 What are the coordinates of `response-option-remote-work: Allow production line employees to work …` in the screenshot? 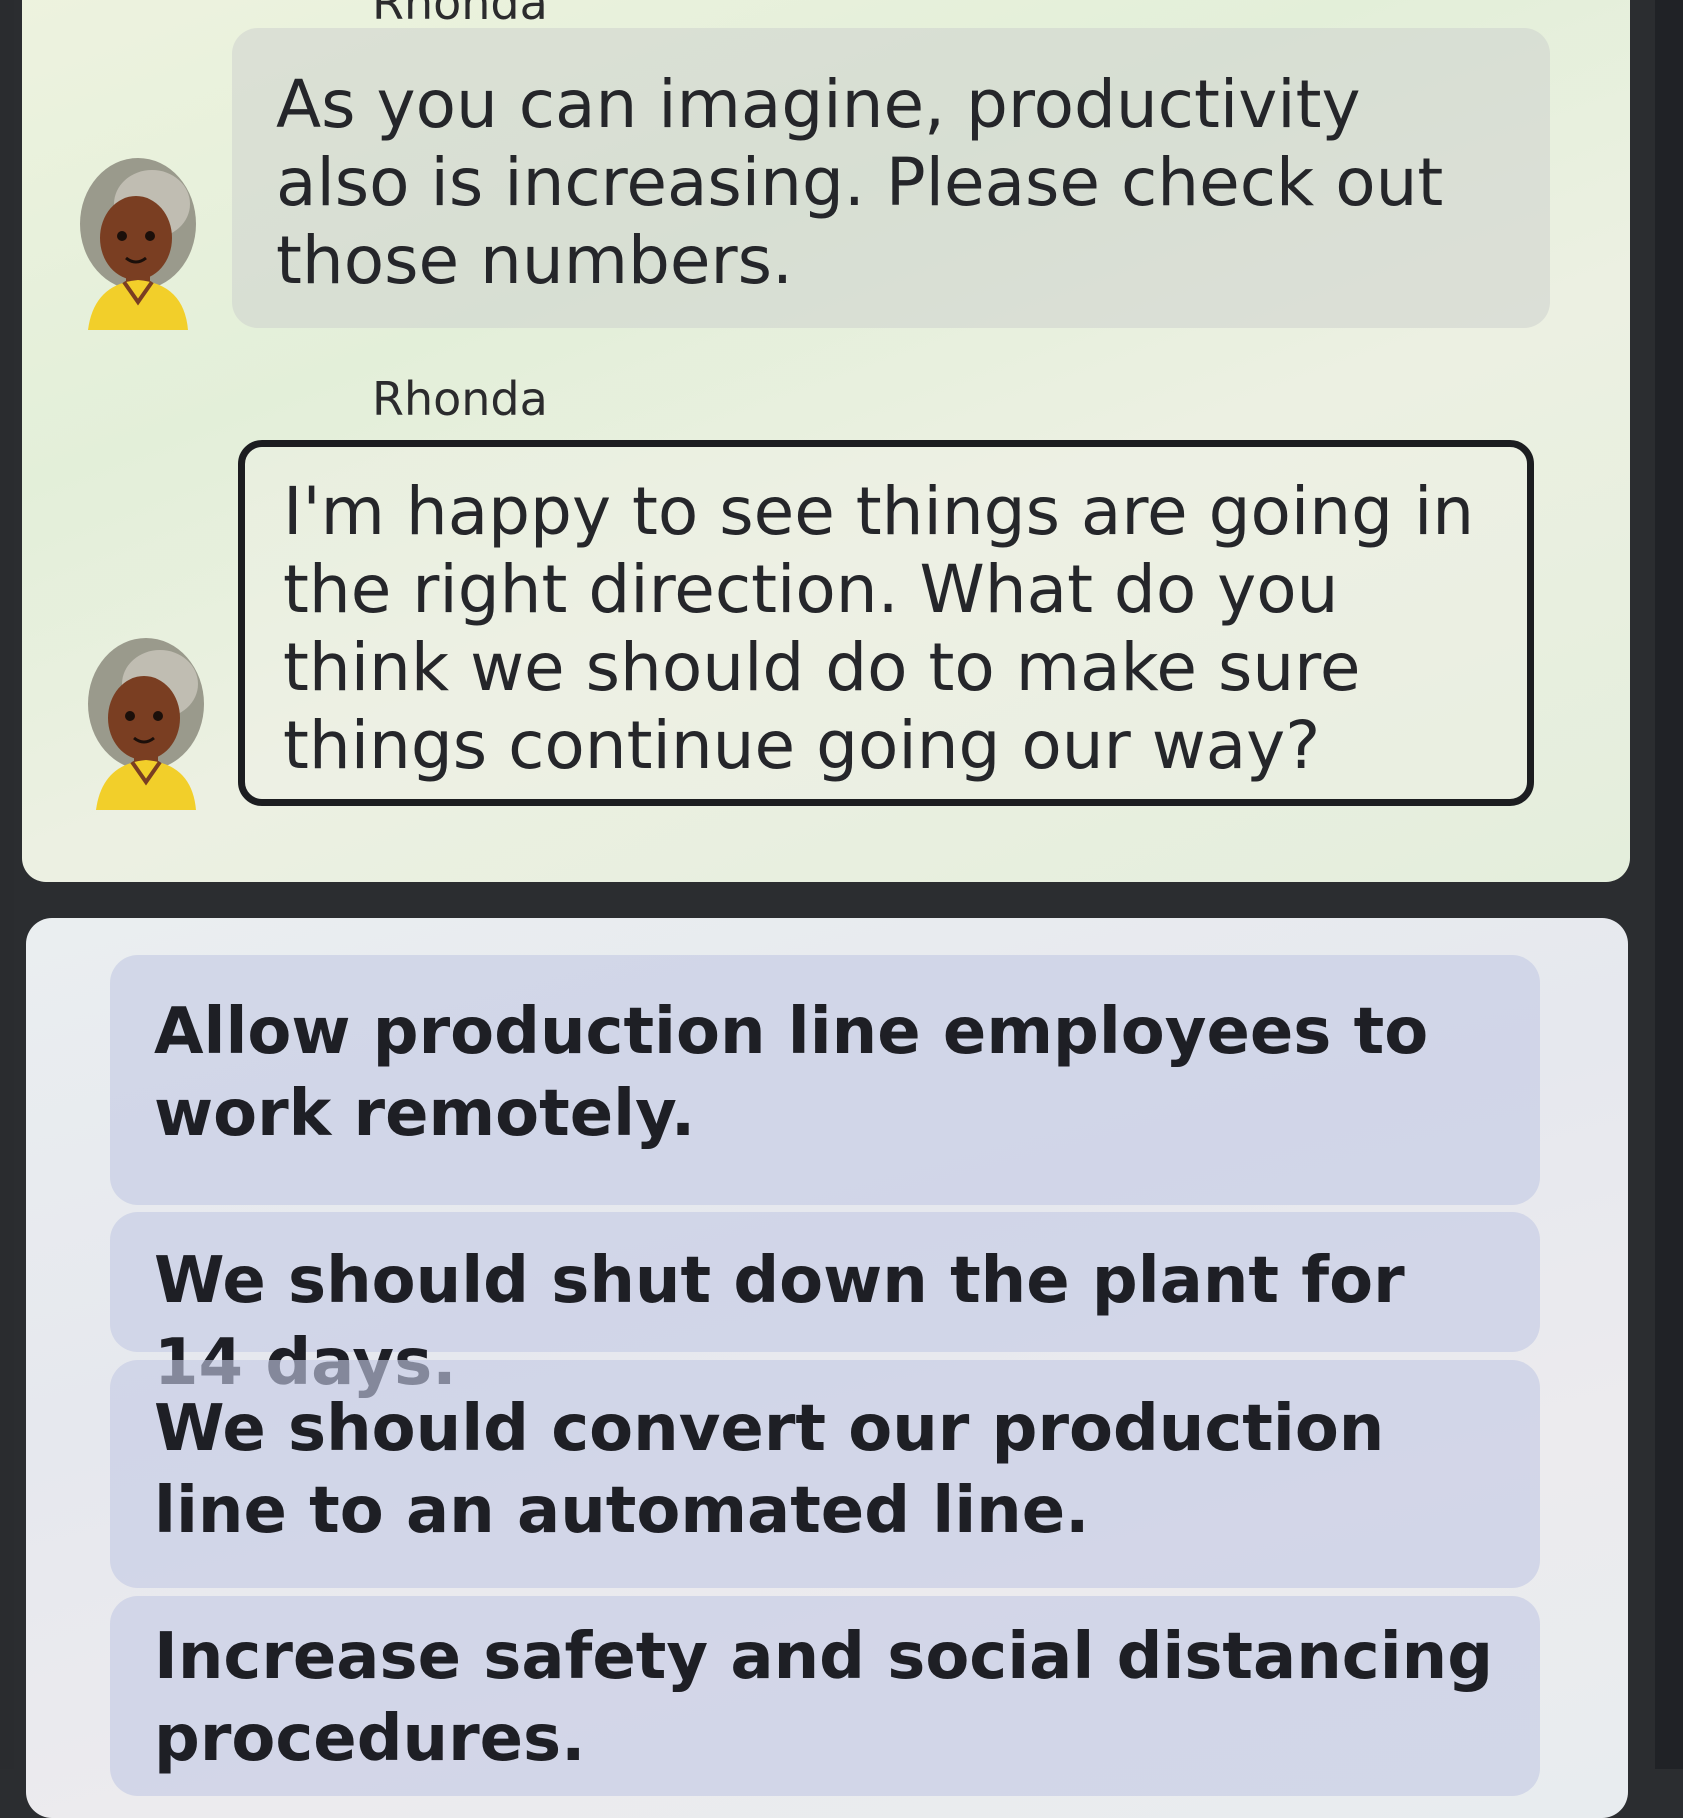 It's located at (825, 1080).